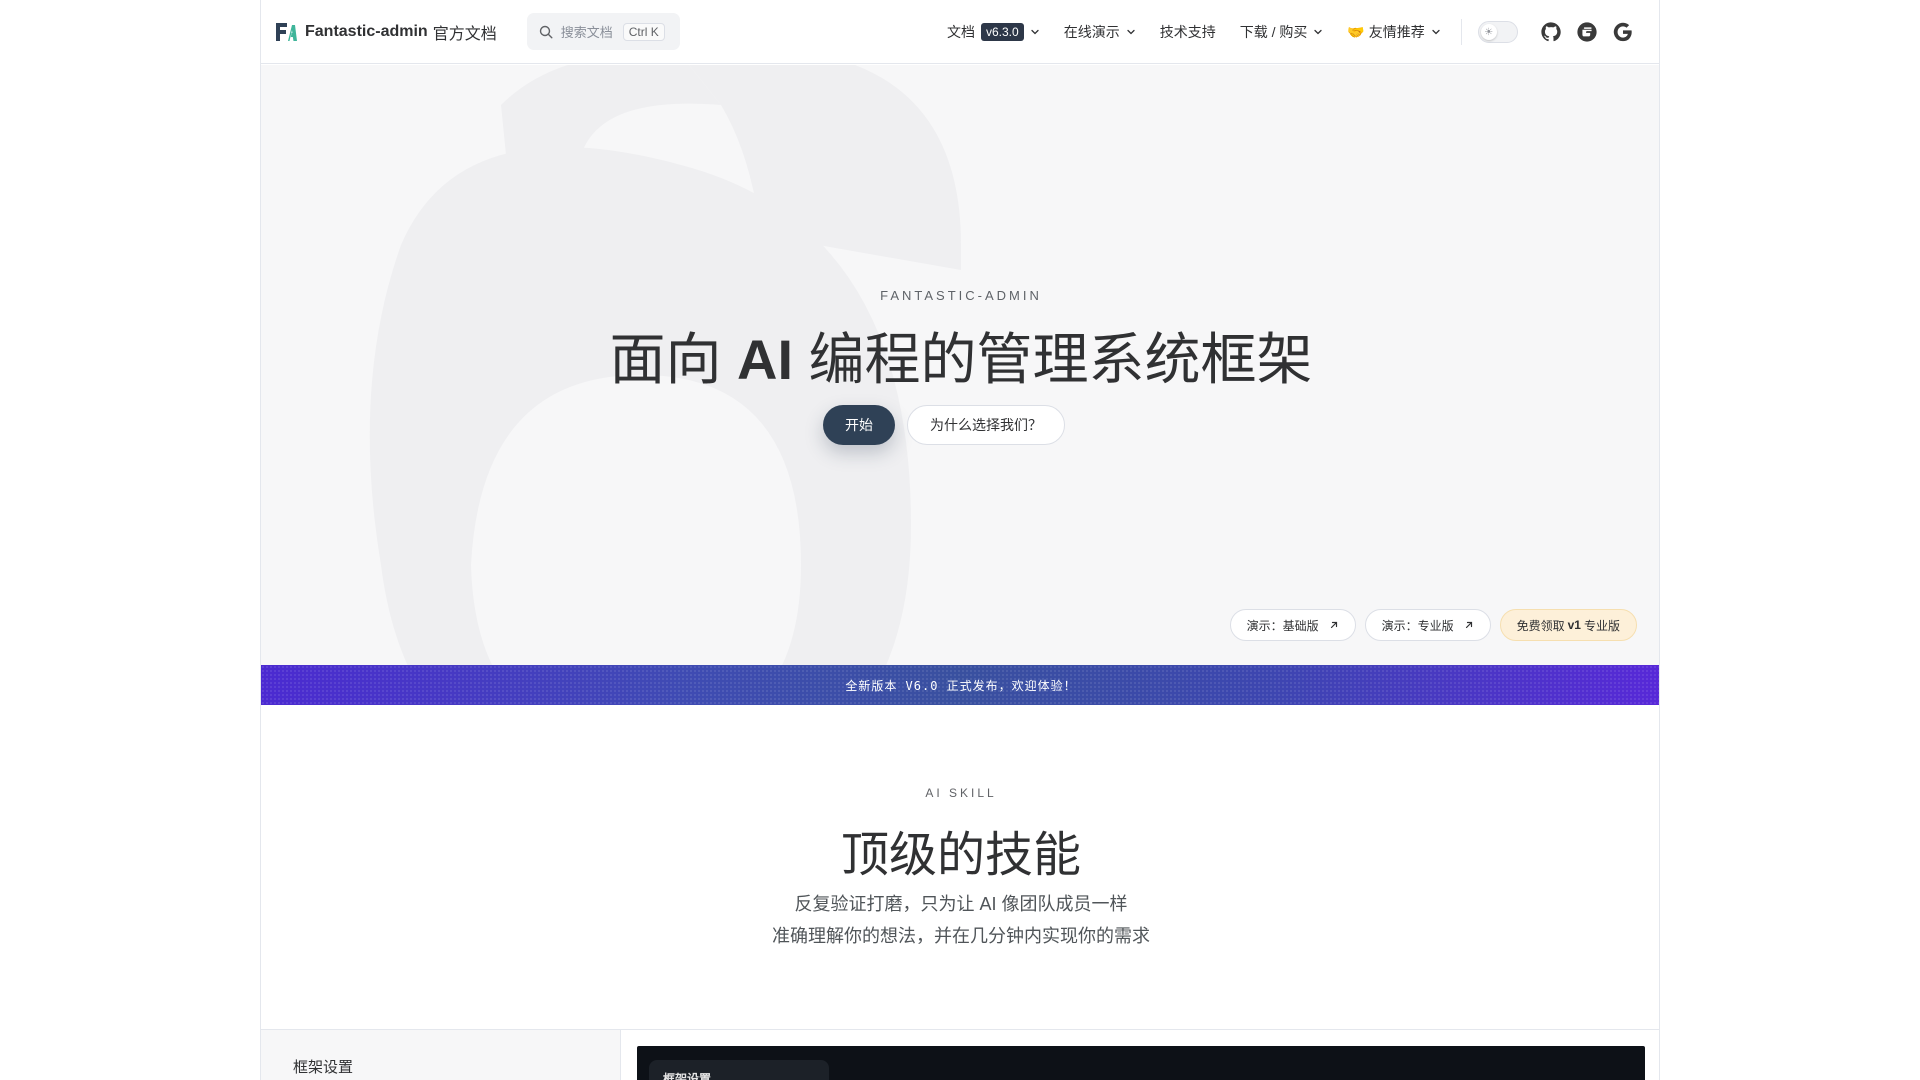  I want to click on brand-suffix: 官方文档, so click(464, 34).